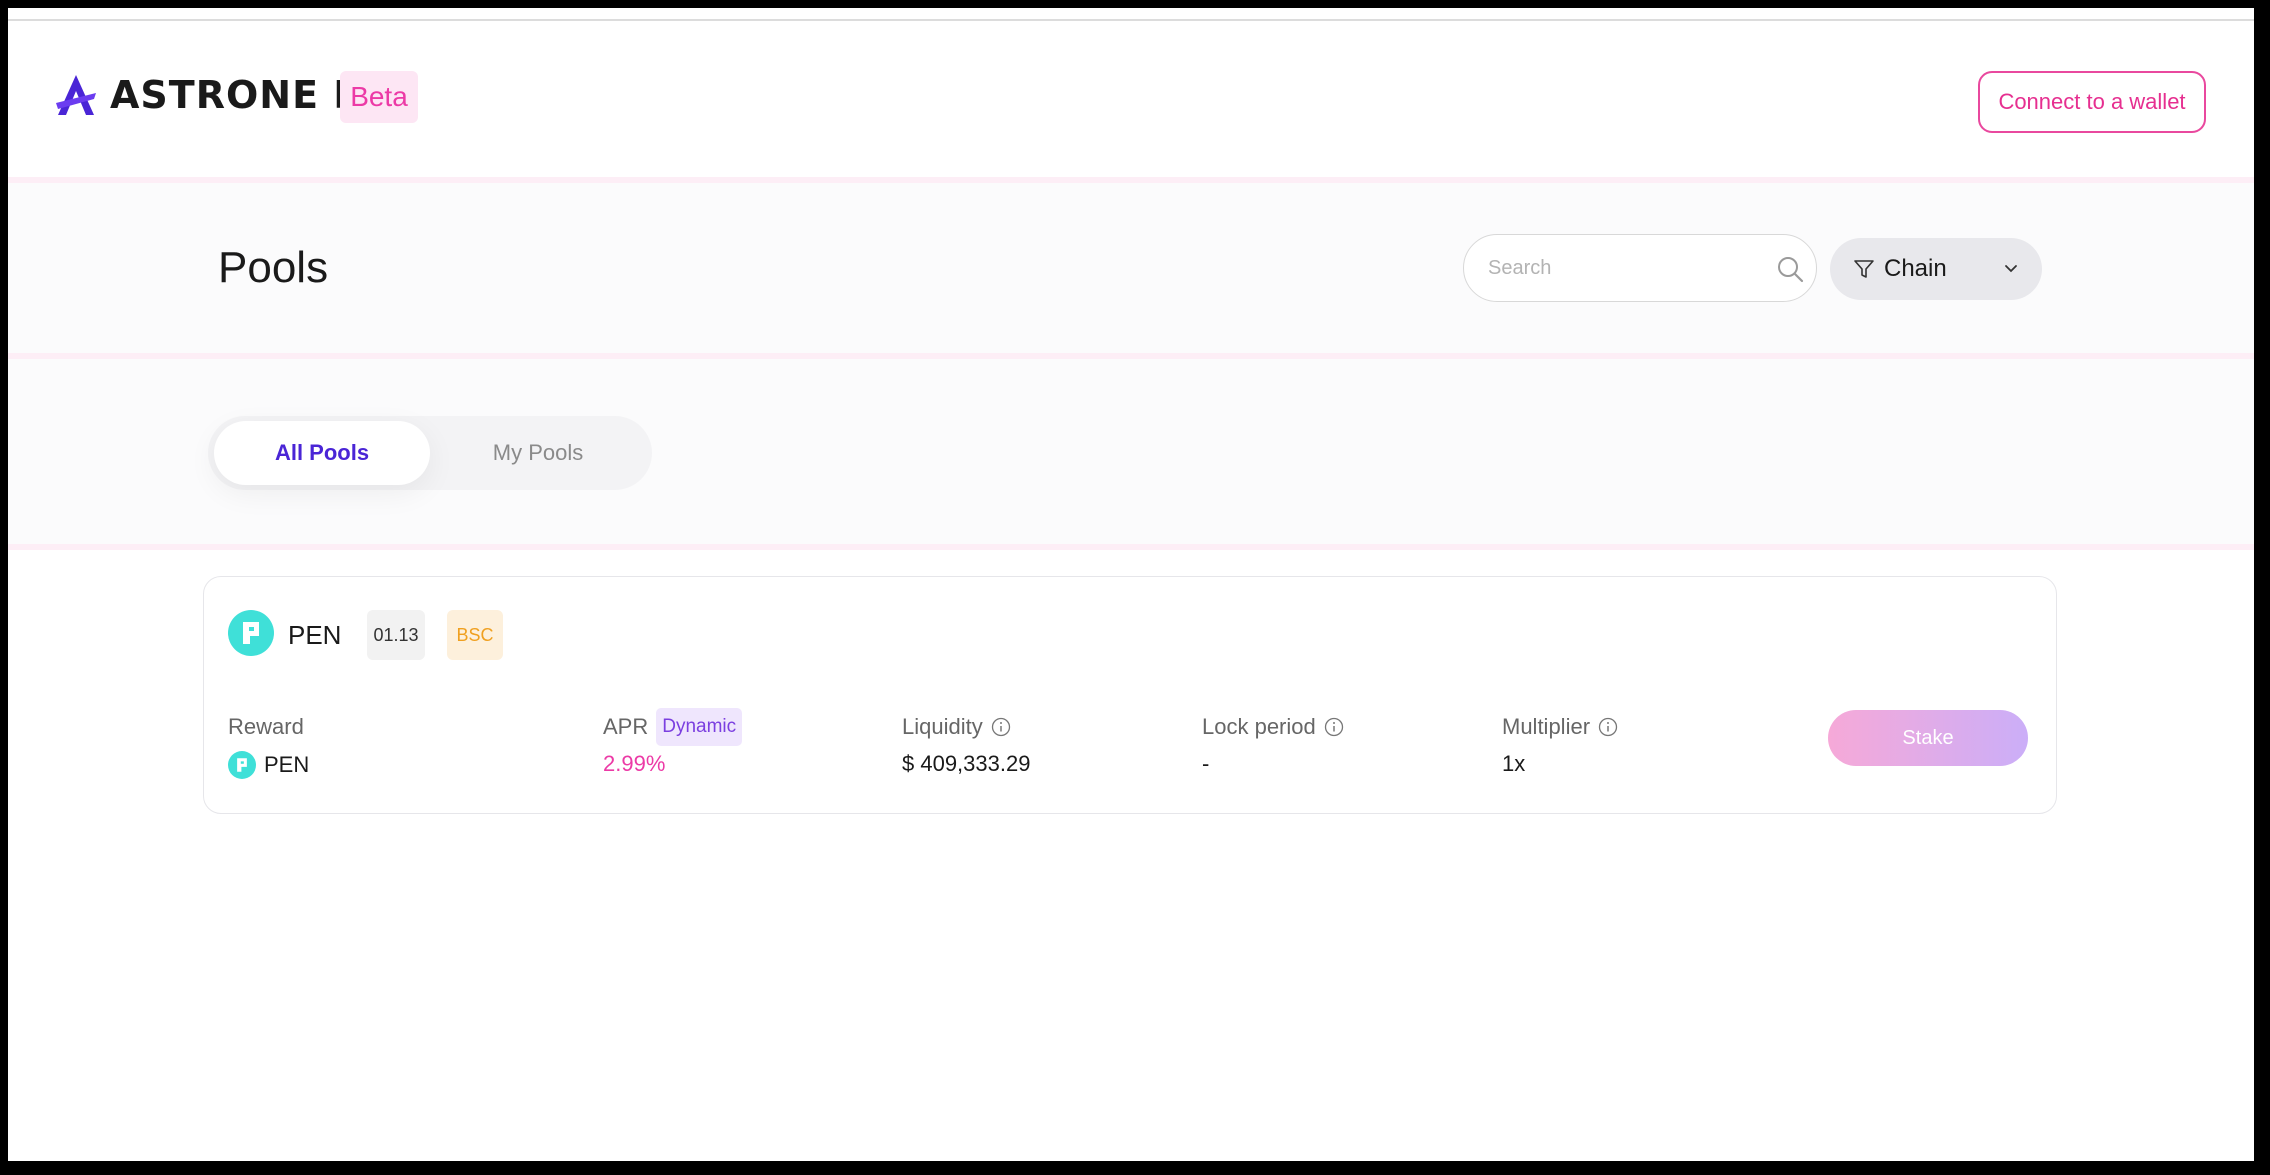  I want to click on divider, so click(1131, 547).